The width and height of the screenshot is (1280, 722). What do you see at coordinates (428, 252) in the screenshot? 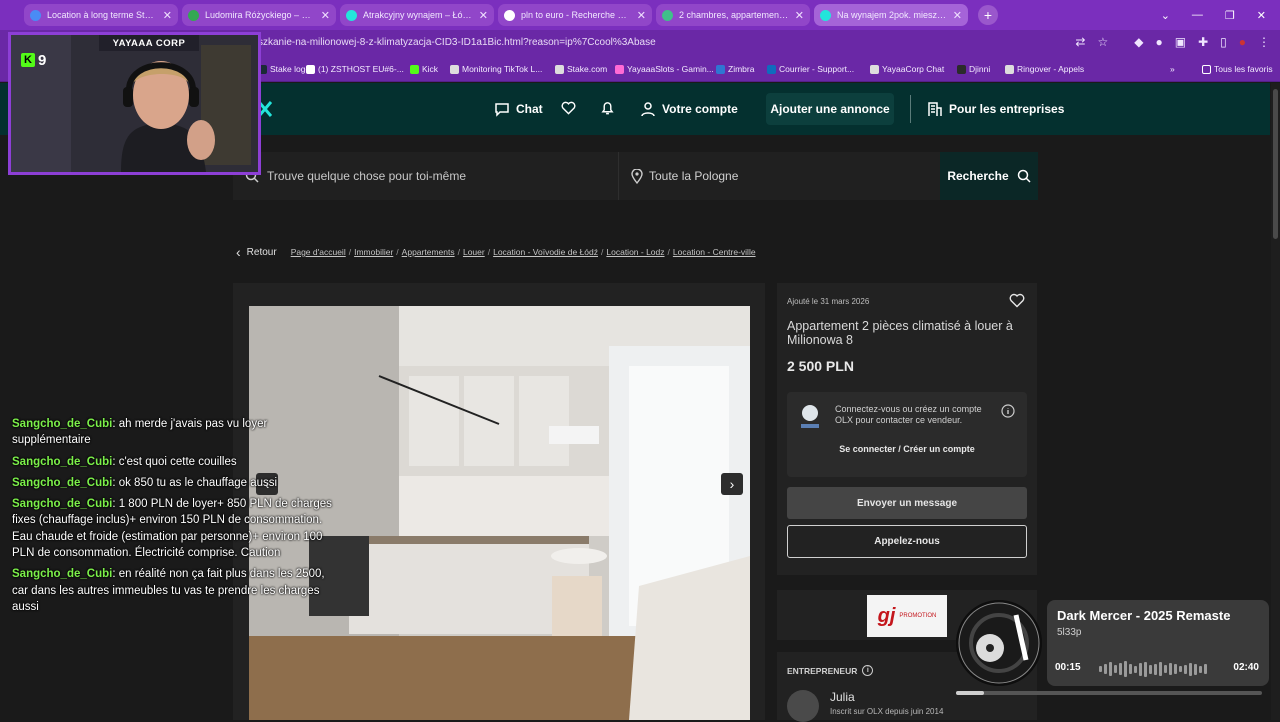
I see `breadcrumb-link: Appartements` at bounding box center [428, 252].